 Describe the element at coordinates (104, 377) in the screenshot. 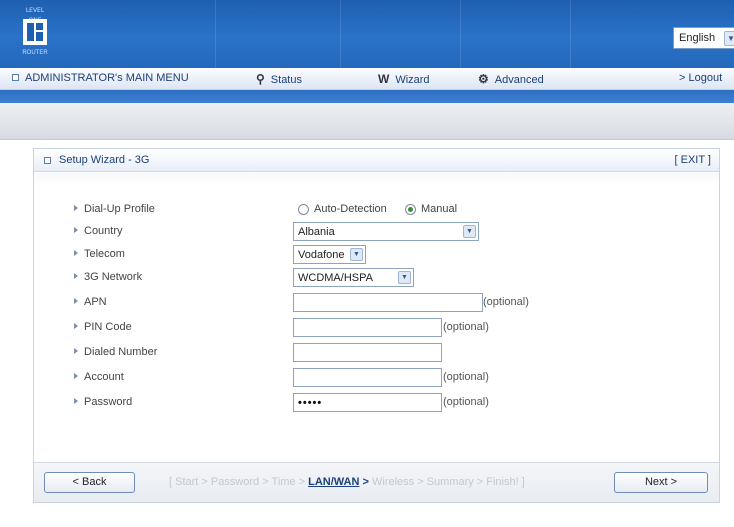

I see `account-label-text: Account` at that location.